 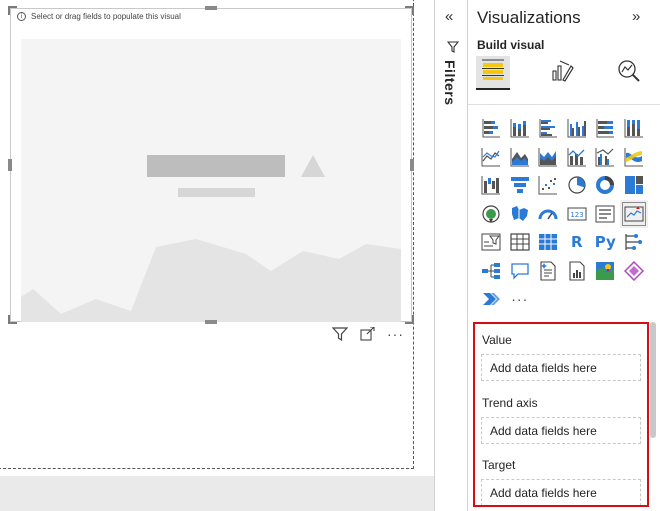 What do you see at coordinates (12, 319) in the screenshot?
I see `resize-handle-bottom-left` at bounding box center [12, 319].